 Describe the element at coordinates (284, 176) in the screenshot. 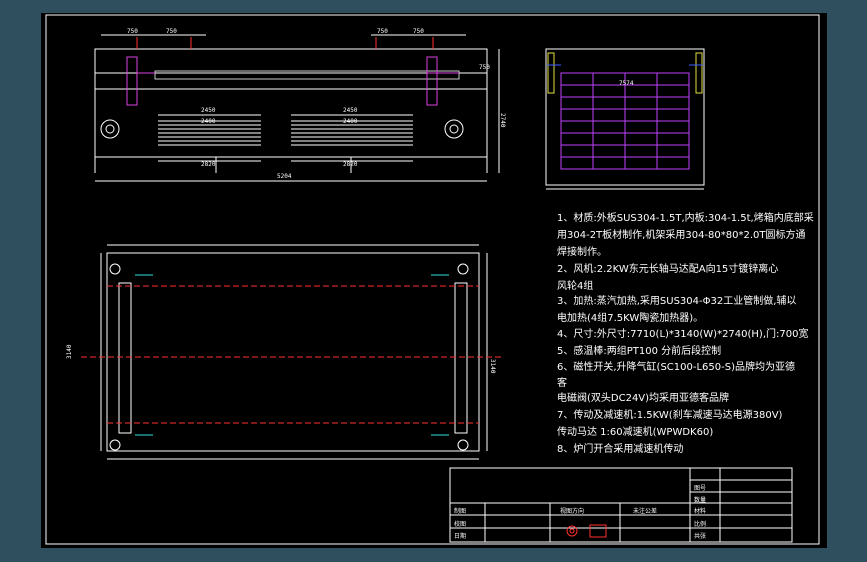

I see `svg-text: 5204` at that location.